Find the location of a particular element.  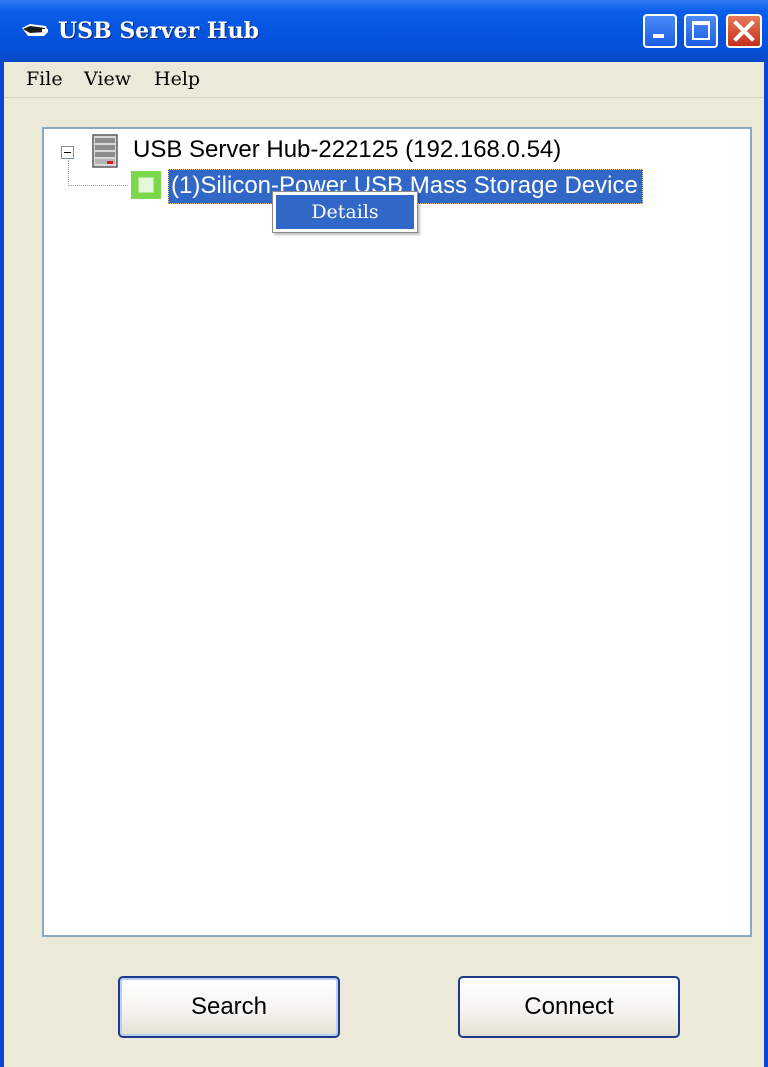

maximize-icon is located at coordinates (701, 30).